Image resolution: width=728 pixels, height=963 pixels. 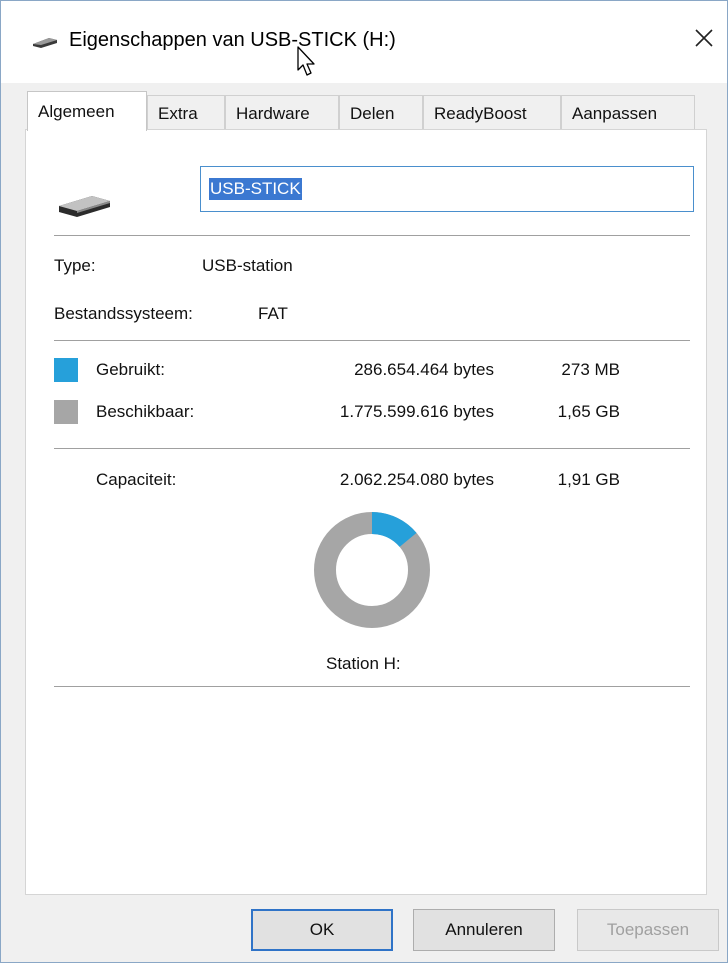 I want to click on capacity-bytes: 2.062.254.080 bytes, so click(x=416, y=479).